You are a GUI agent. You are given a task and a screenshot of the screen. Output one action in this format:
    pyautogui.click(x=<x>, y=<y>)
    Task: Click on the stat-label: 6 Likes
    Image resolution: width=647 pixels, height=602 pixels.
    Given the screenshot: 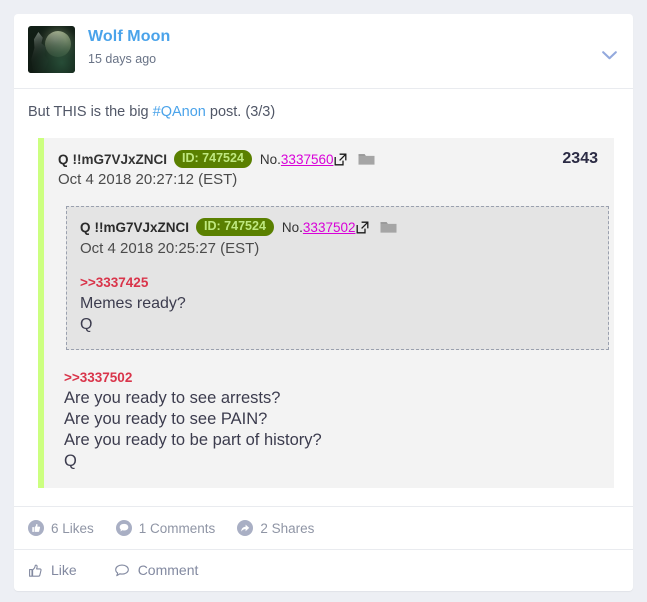 What is the action you would take?
    pyautogui.click(x=72, y=528)
    